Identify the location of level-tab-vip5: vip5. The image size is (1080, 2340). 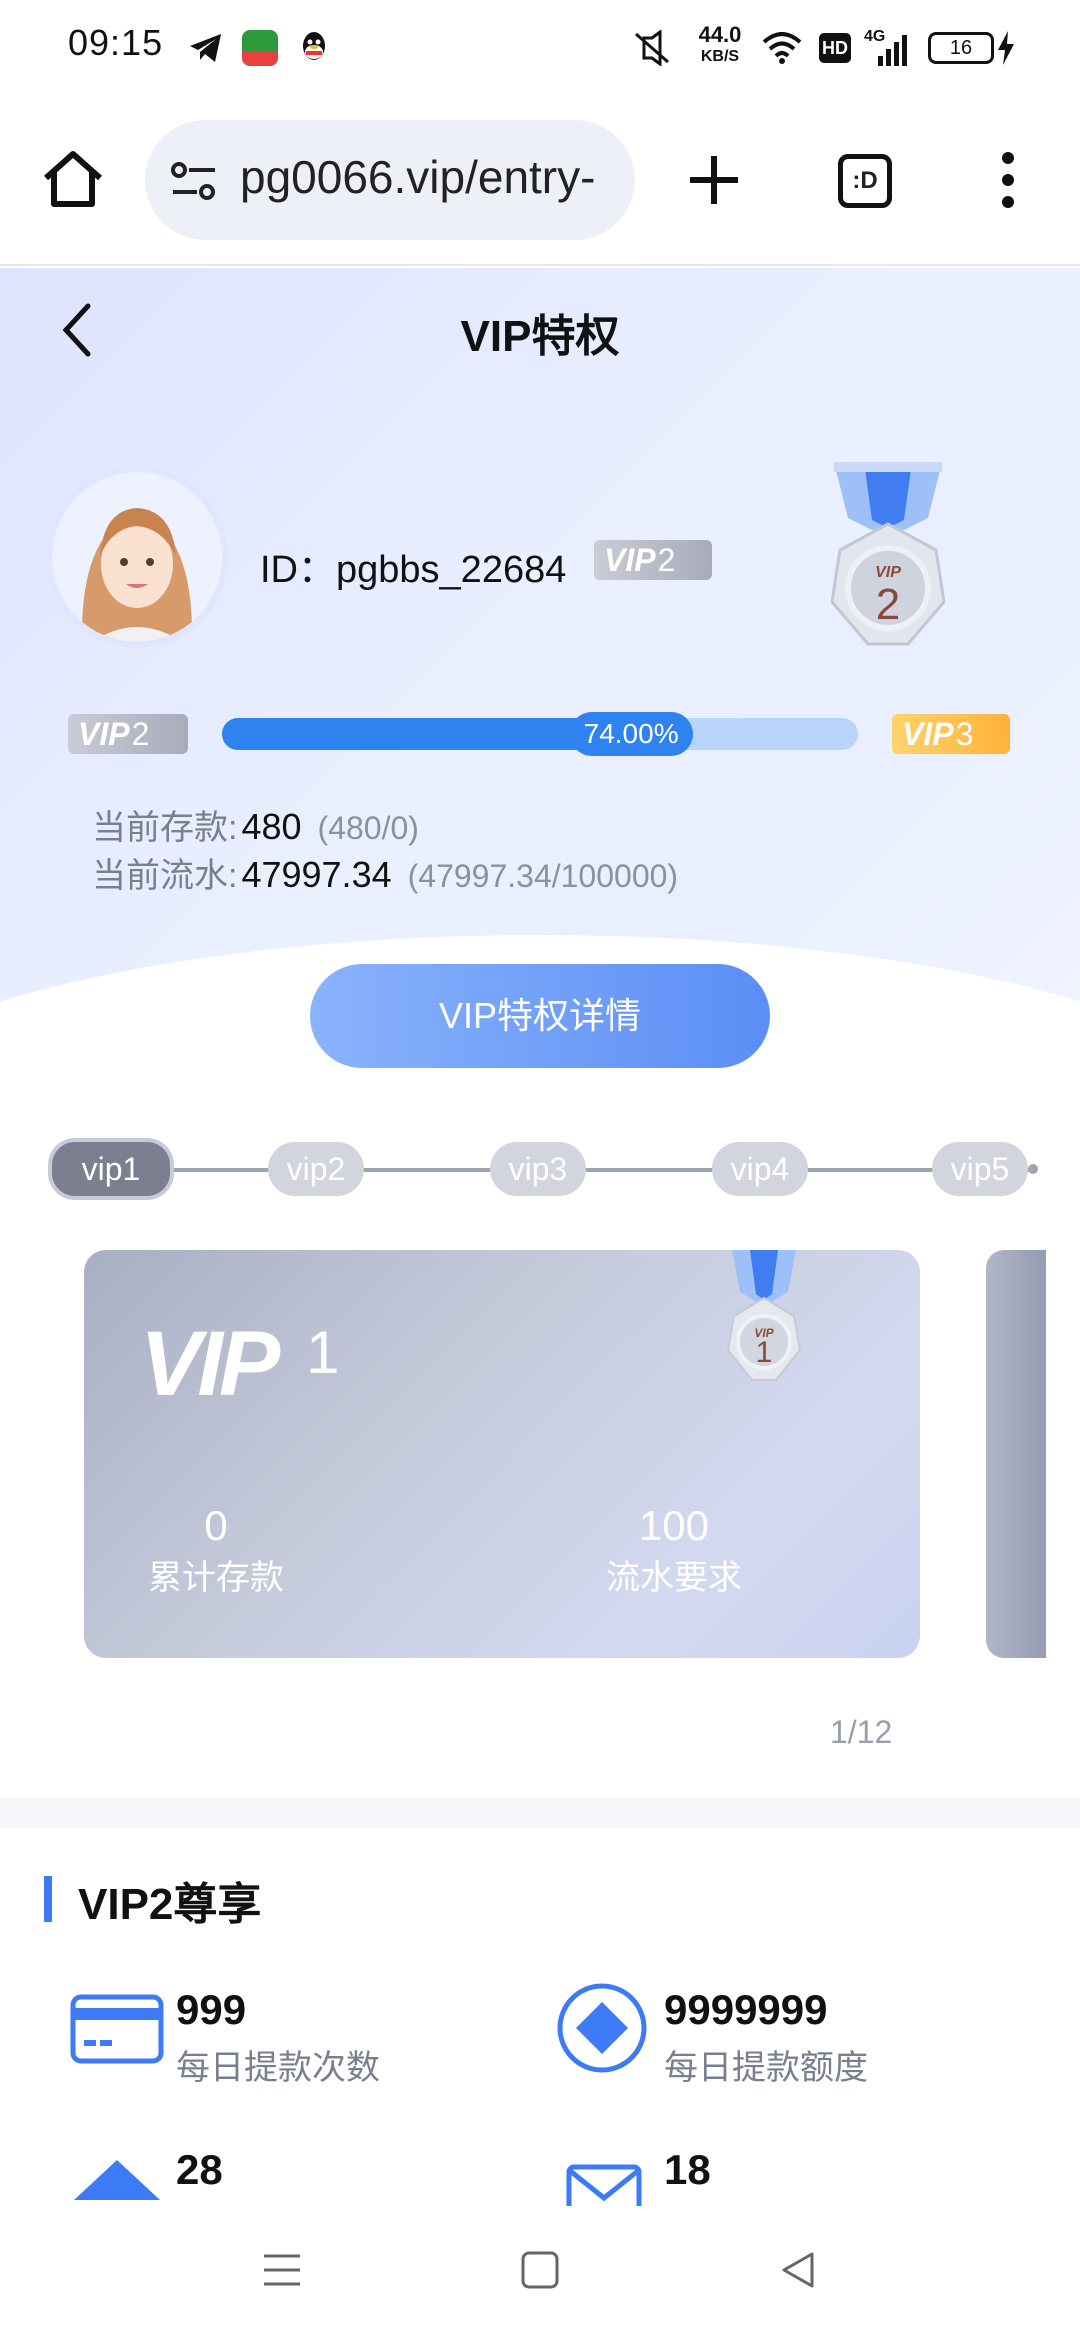
(980, 1169).